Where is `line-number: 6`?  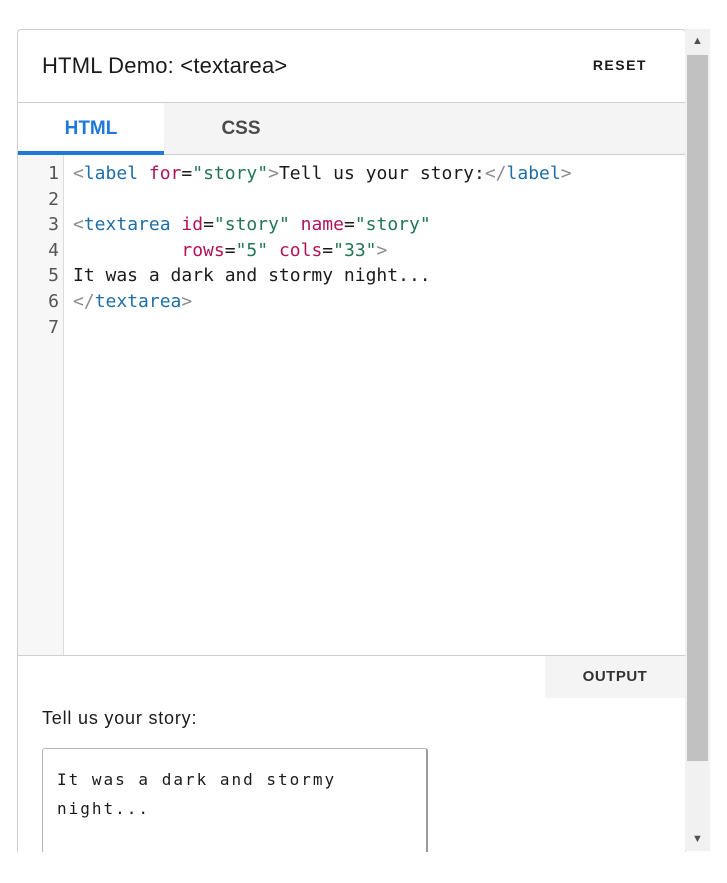 line-number: 6 is located at coordinates (53, 301).